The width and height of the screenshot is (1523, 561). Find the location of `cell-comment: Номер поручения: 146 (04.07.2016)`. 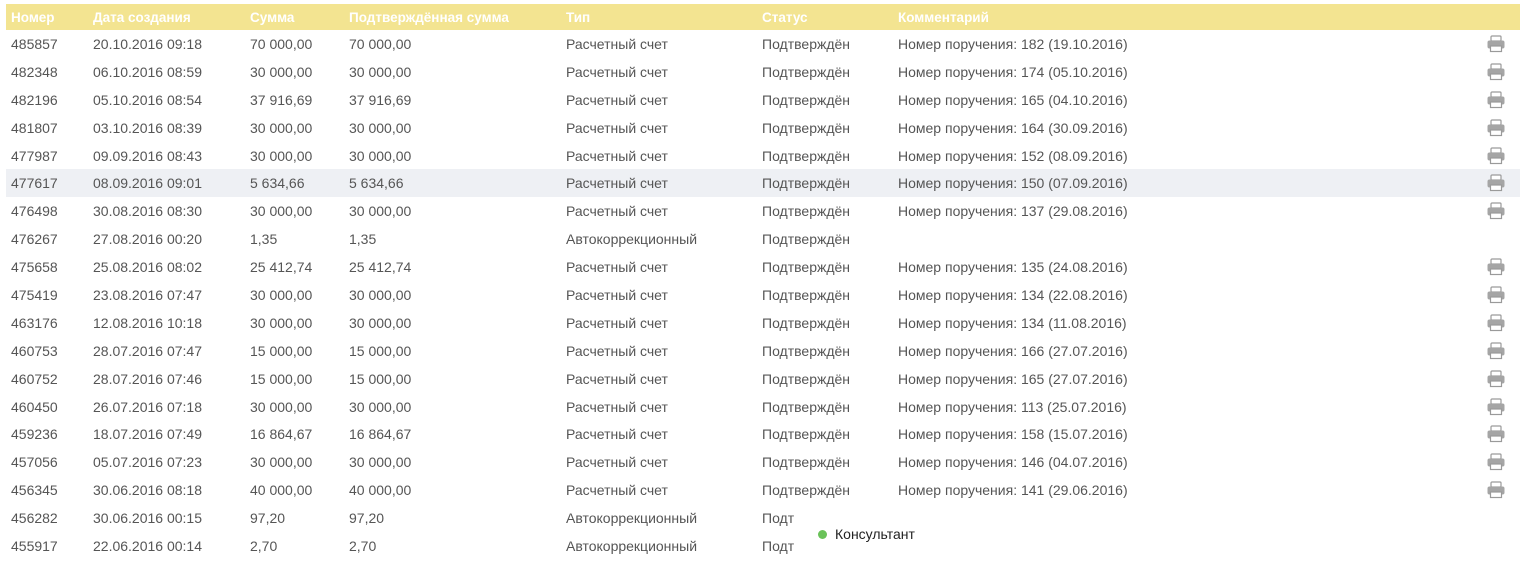

cell-comment: Номер поручения: 146 (04.07.2016) is located at coordinates (1013, 462).